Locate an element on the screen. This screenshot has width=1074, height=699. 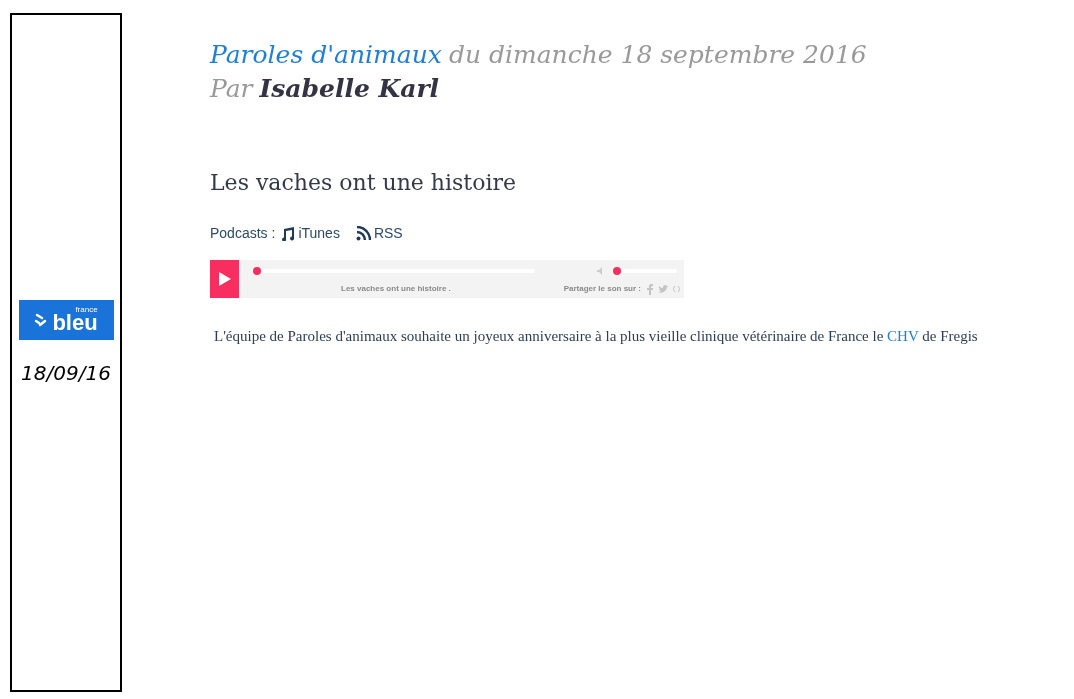
share-label: Partager le son sur : is located at coordinates (602, 289).